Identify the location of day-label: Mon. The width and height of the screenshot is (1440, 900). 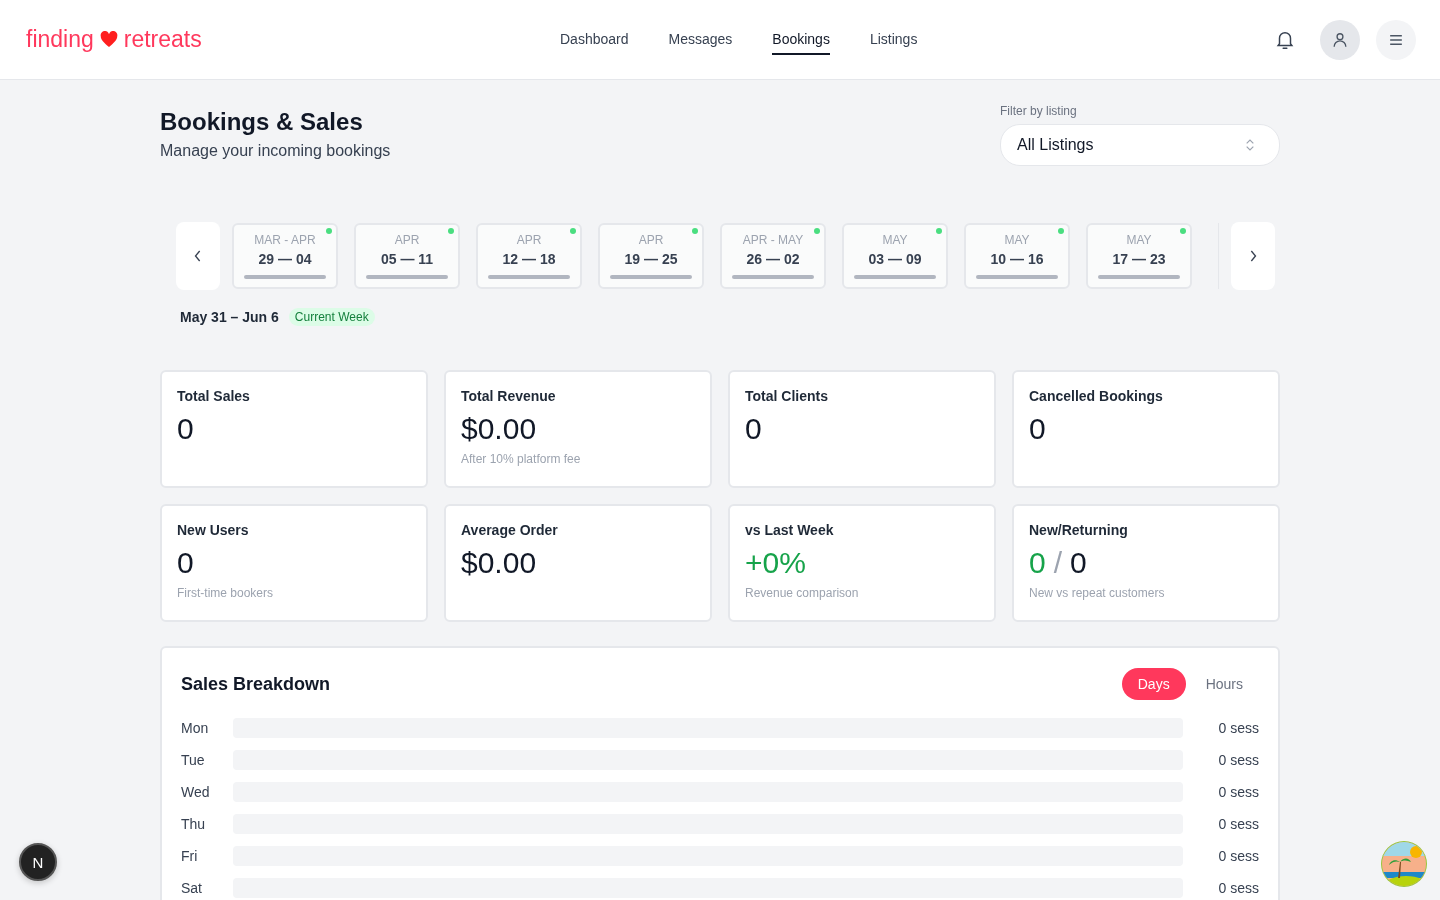
(195, 728).